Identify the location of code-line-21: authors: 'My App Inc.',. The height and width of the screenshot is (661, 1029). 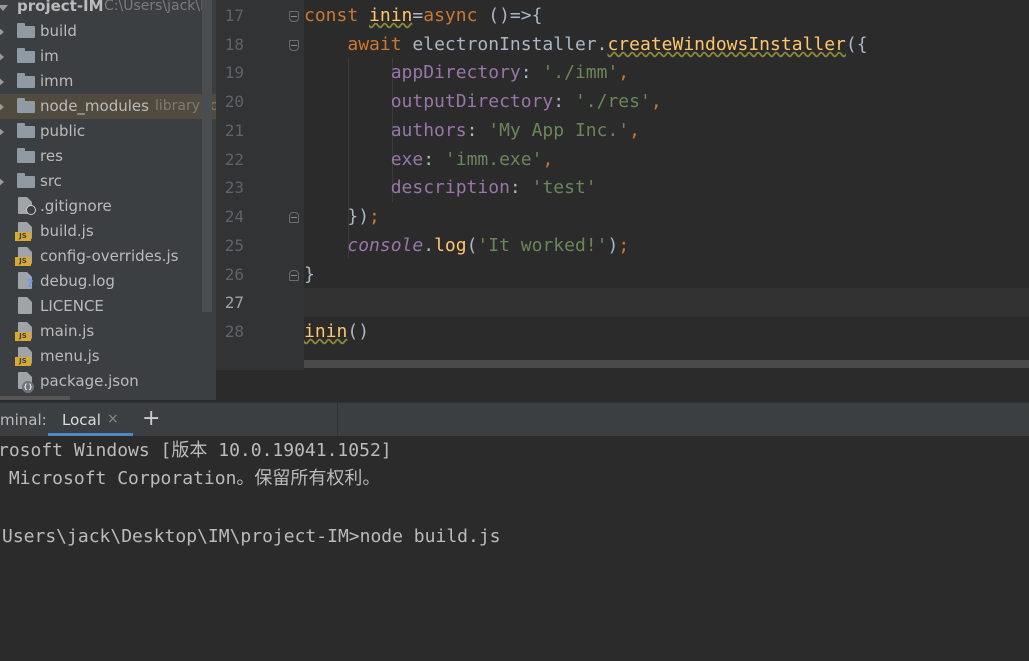
(472, 131).